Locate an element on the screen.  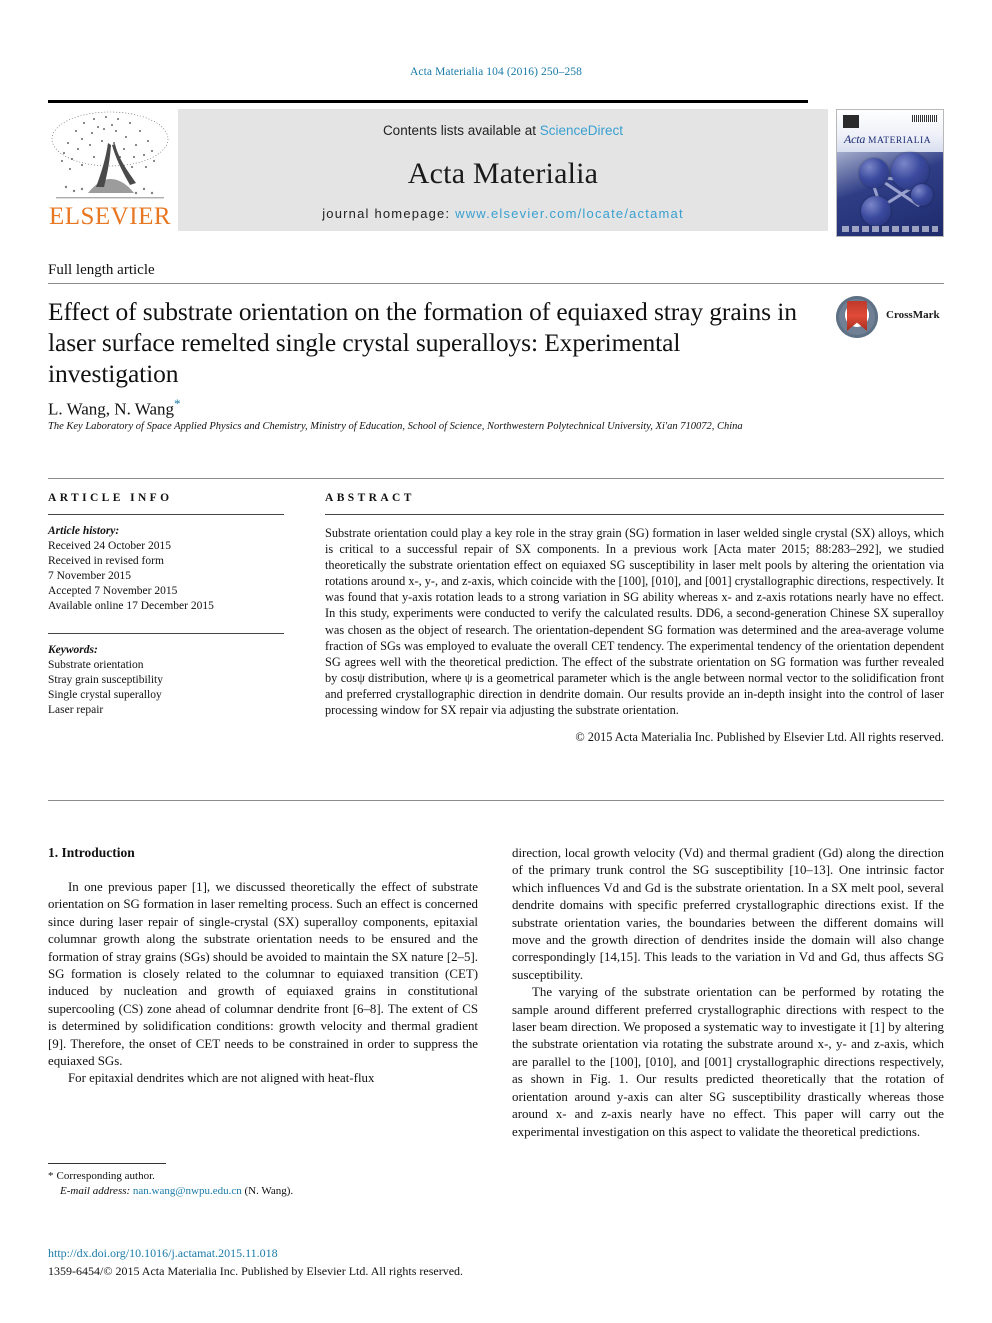
article-type-label: Full length article is located at coordinates (101, 270).